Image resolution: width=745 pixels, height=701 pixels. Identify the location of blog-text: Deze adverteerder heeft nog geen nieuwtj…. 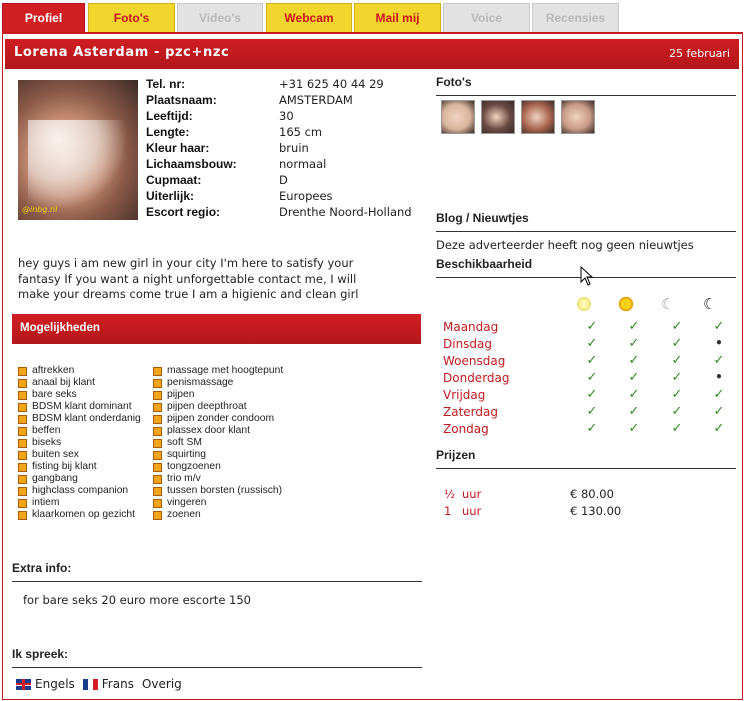
(565, 245).